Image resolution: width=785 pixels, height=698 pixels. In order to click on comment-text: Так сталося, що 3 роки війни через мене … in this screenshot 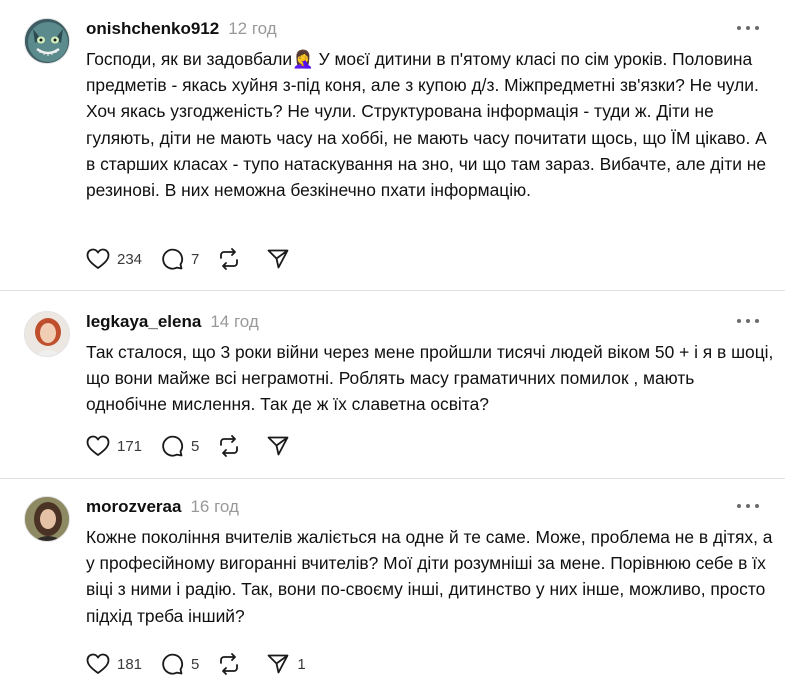, I will do `click(430, 378)`.